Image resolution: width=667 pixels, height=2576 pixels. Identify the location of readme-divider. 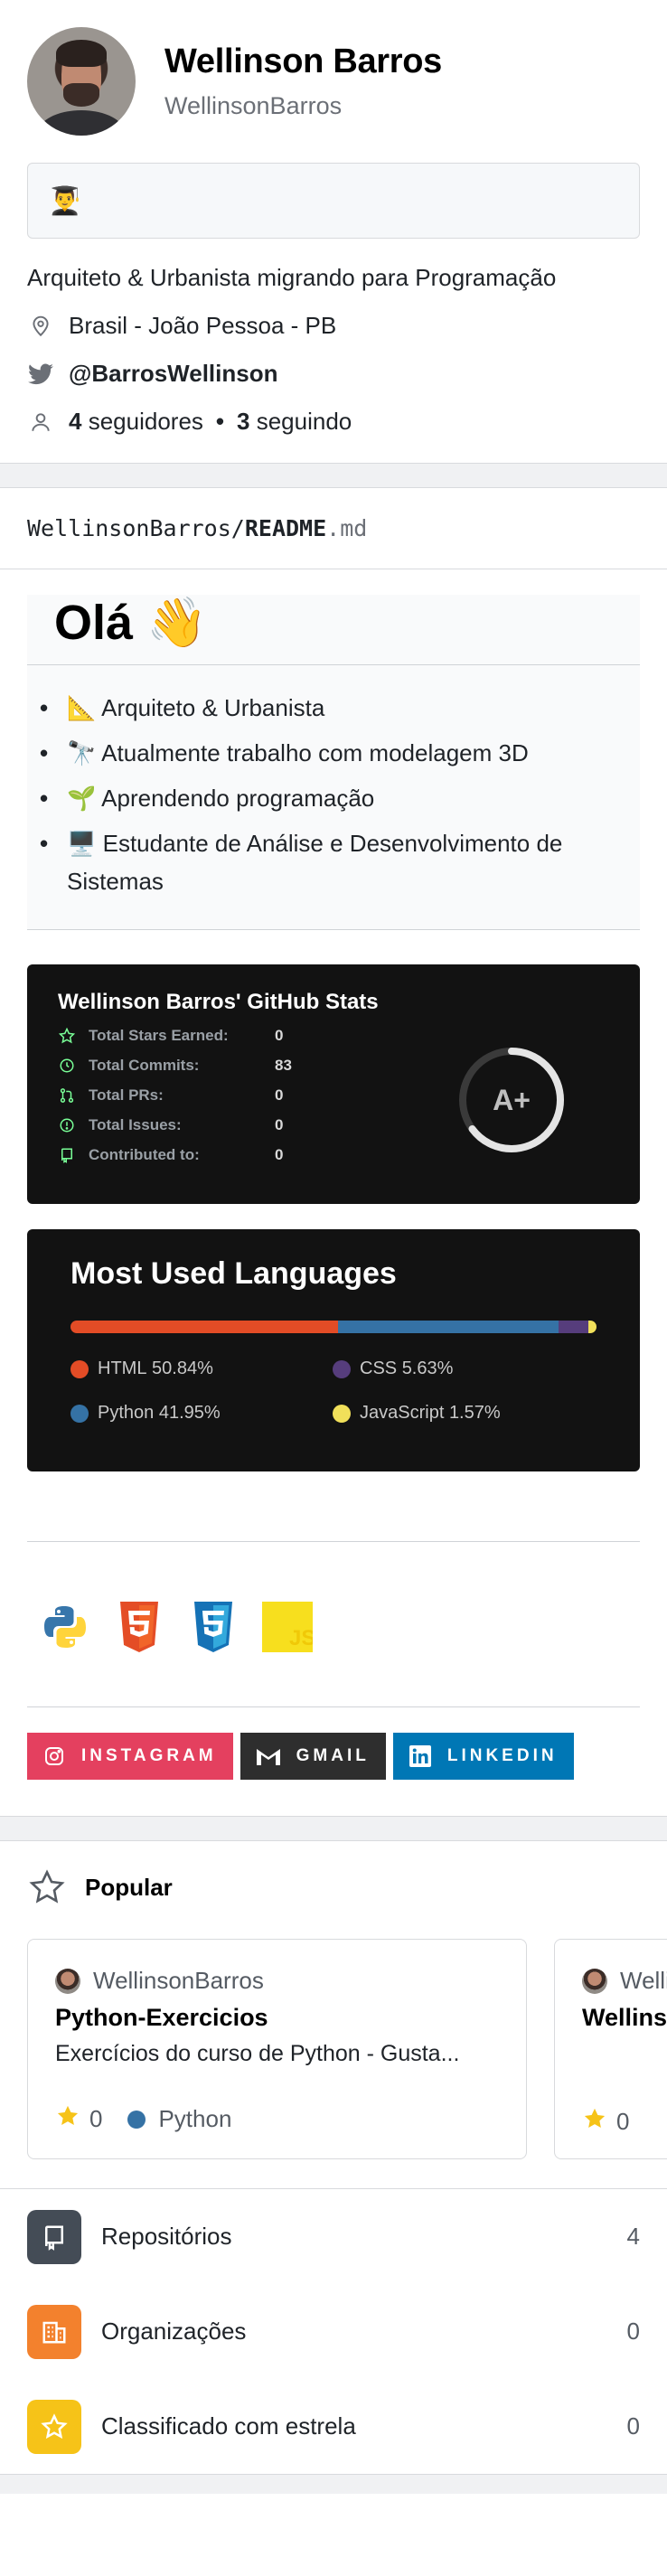
(333, 1507).